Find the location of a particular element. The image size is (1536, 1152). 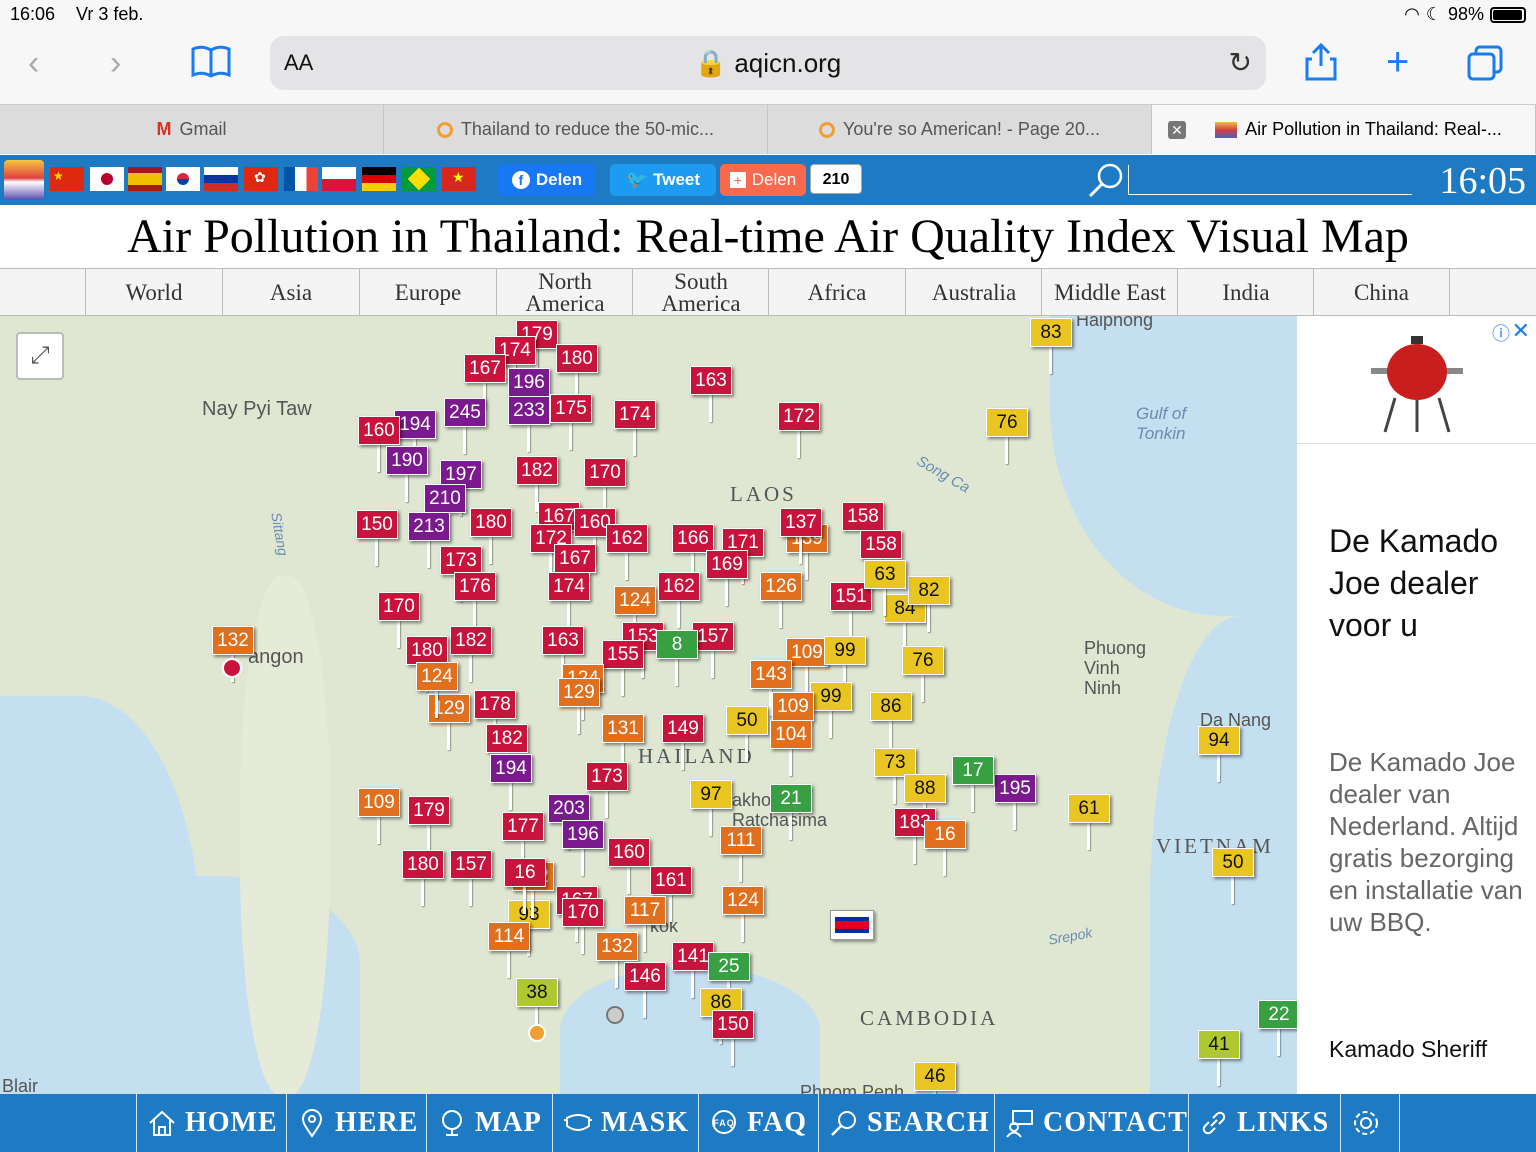

nav-mask: MASK is located at coordinates (620, 1123).